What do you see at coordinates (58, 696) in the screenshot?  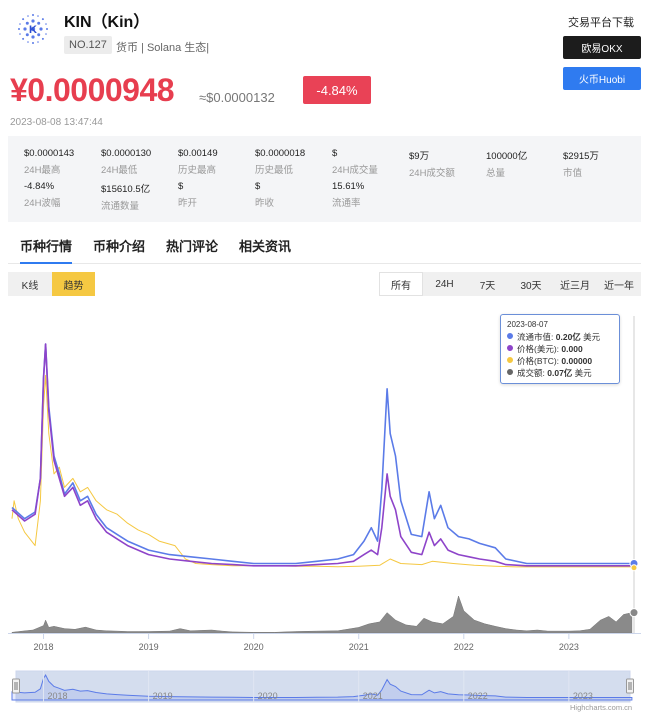 I see `navigator-label: 2018` at bounding box center [58, 696].